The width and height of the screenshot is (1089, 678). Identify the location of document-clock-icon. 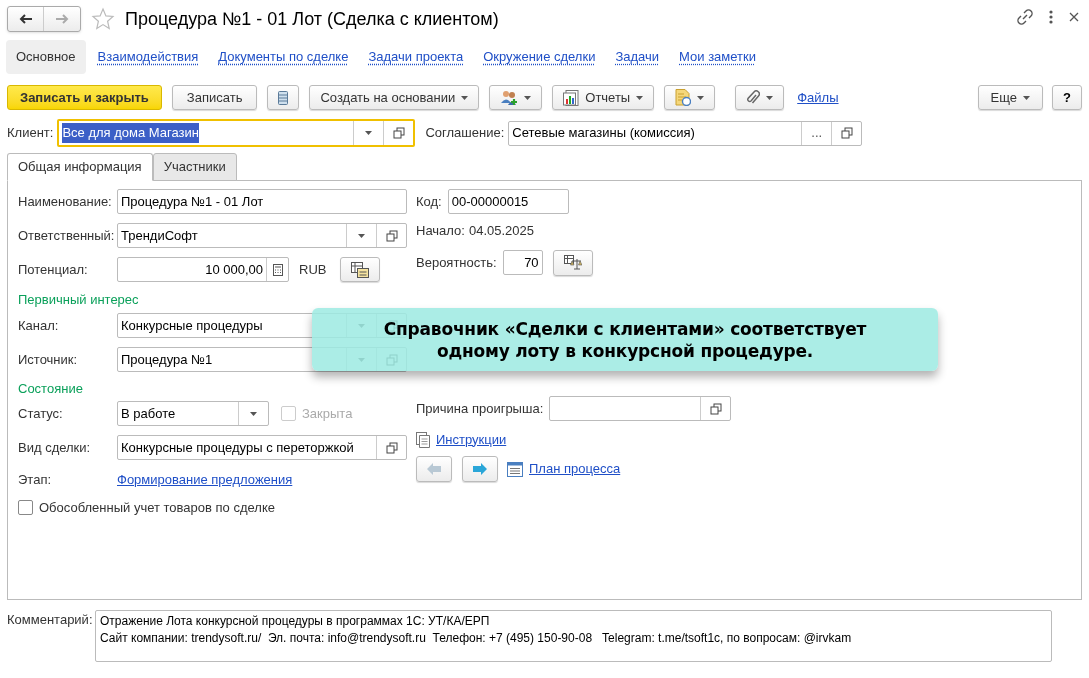
(683, 97).